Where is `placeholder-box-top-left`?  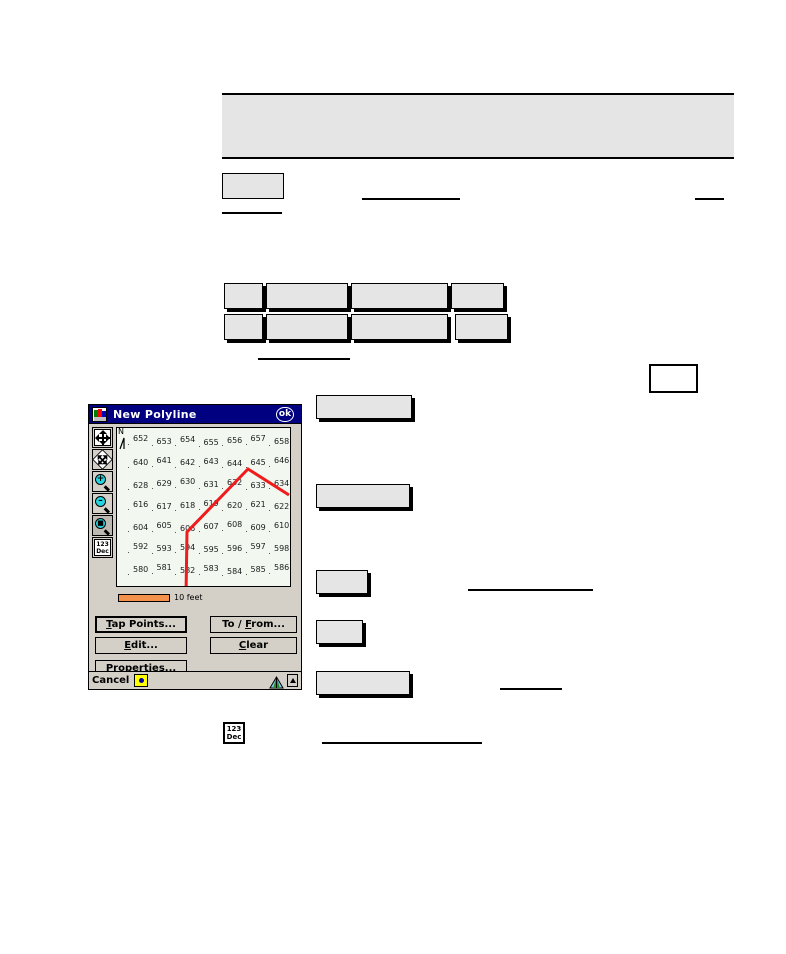
placeholder-box-top-left is located at coordinates (253, 186).